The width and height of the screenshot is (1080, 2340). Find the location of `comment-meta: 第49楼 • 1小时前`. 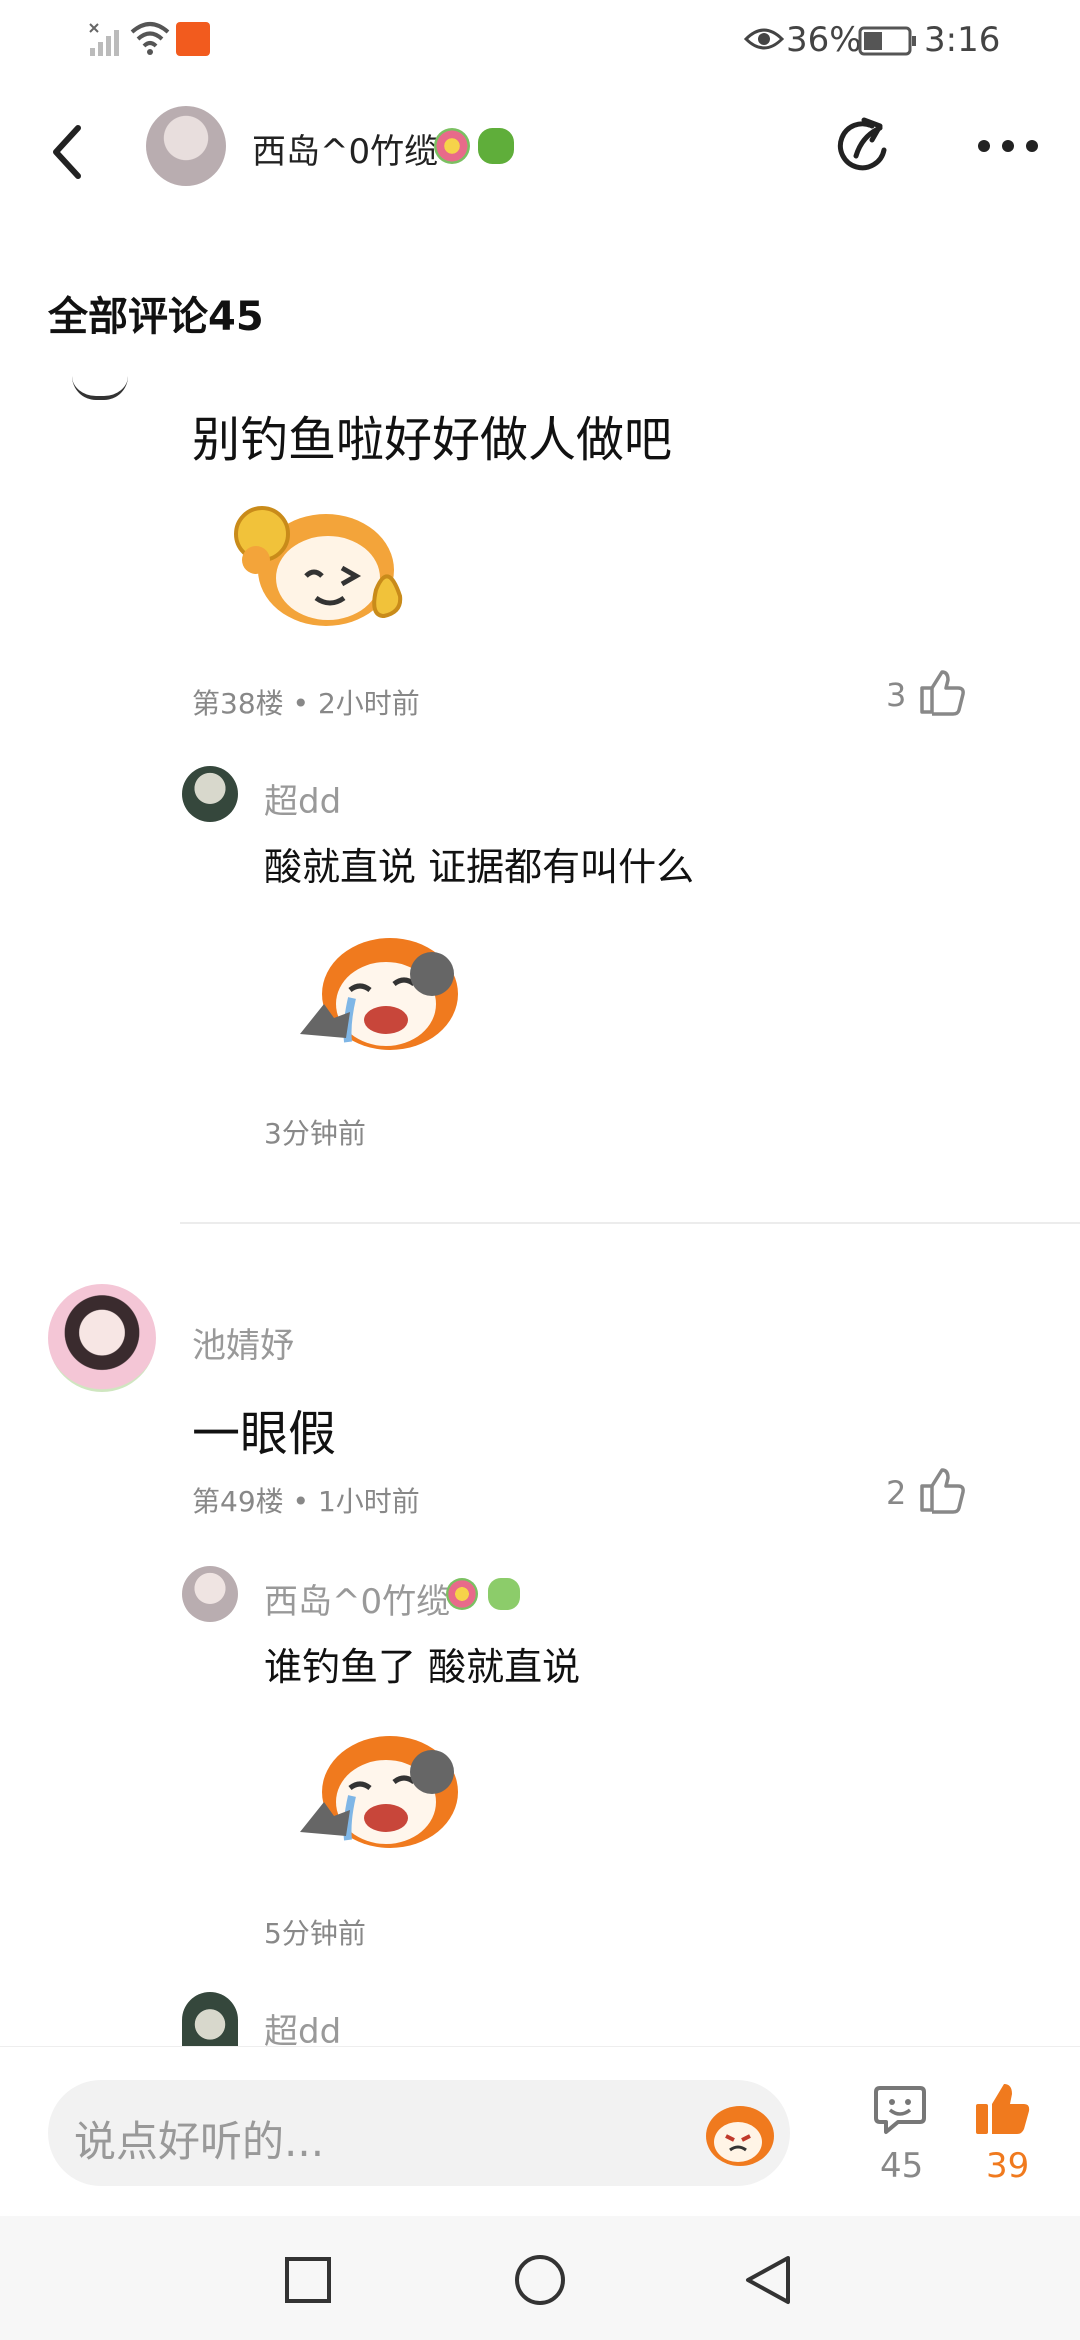

comment-meta: 第49楼 • 1小时前 is located at coordinates (306, 1501).